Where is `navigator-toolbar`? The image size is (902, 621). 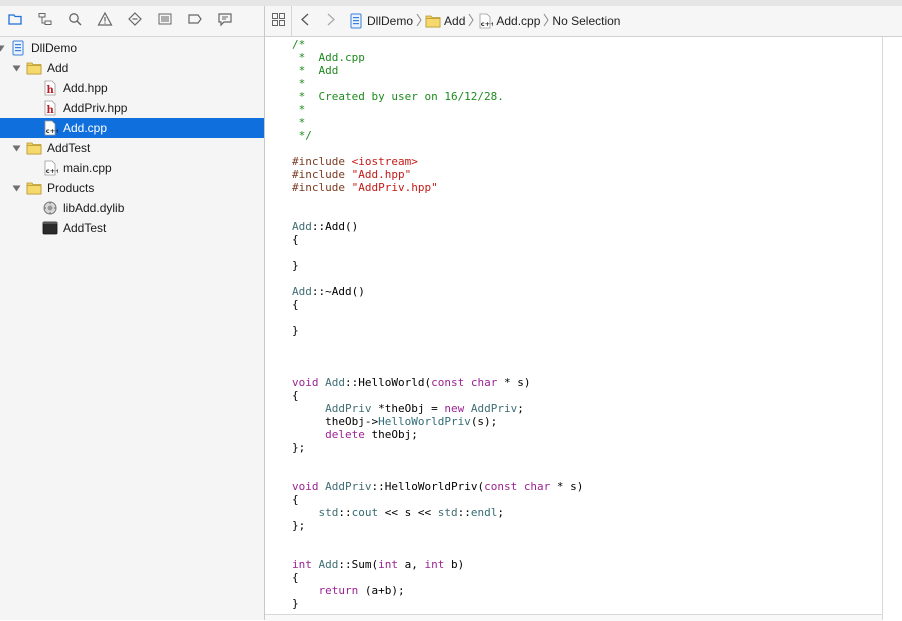
navigator-toolbar is located at coordinates (132, 21).